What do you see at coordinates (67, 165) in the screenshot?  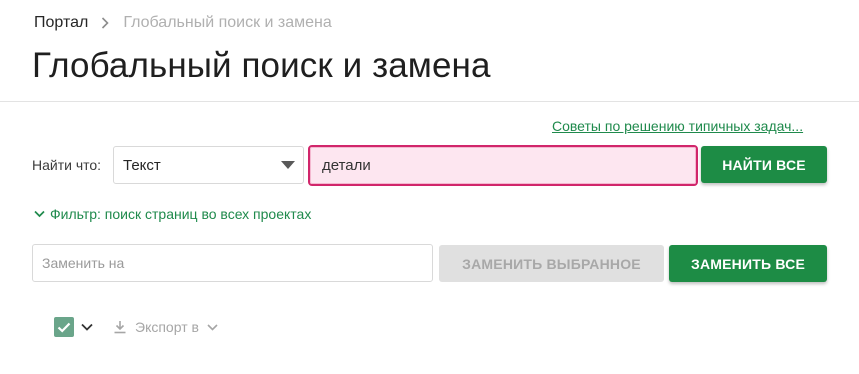 I see `find-label: Найти что:` at bounding box center [67, 165].